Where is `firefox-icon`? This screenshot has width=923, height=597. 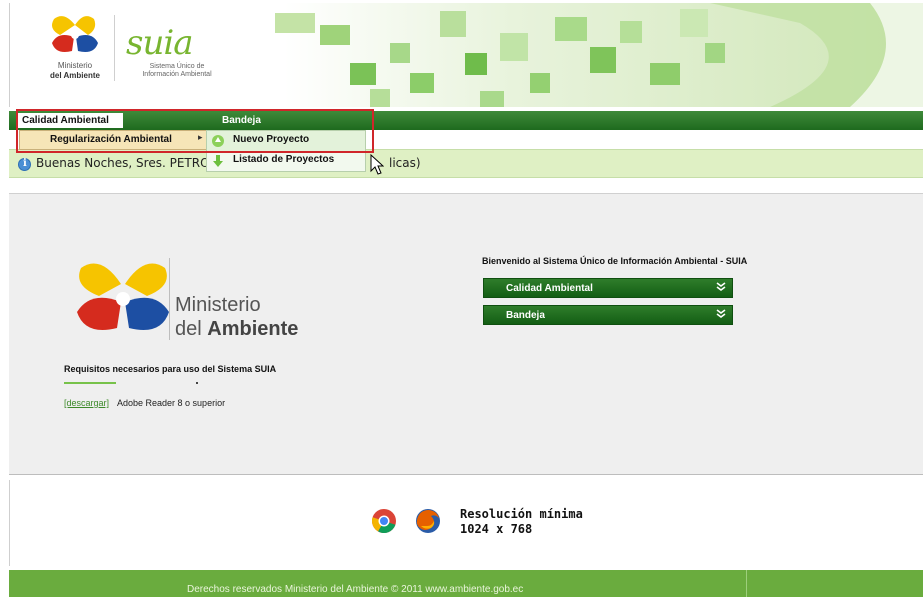
firefox-icon is located at coordinates (428, 521).